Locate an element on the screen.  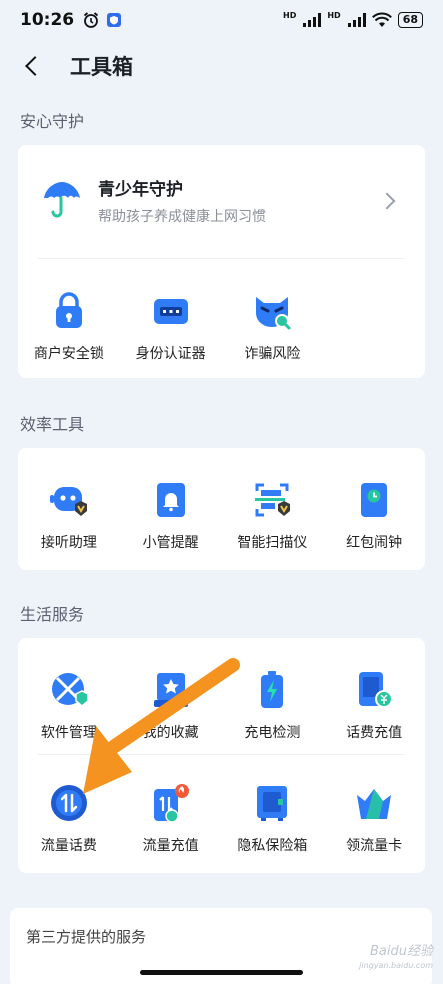
safe-icon is located at coordinates (272, 803).